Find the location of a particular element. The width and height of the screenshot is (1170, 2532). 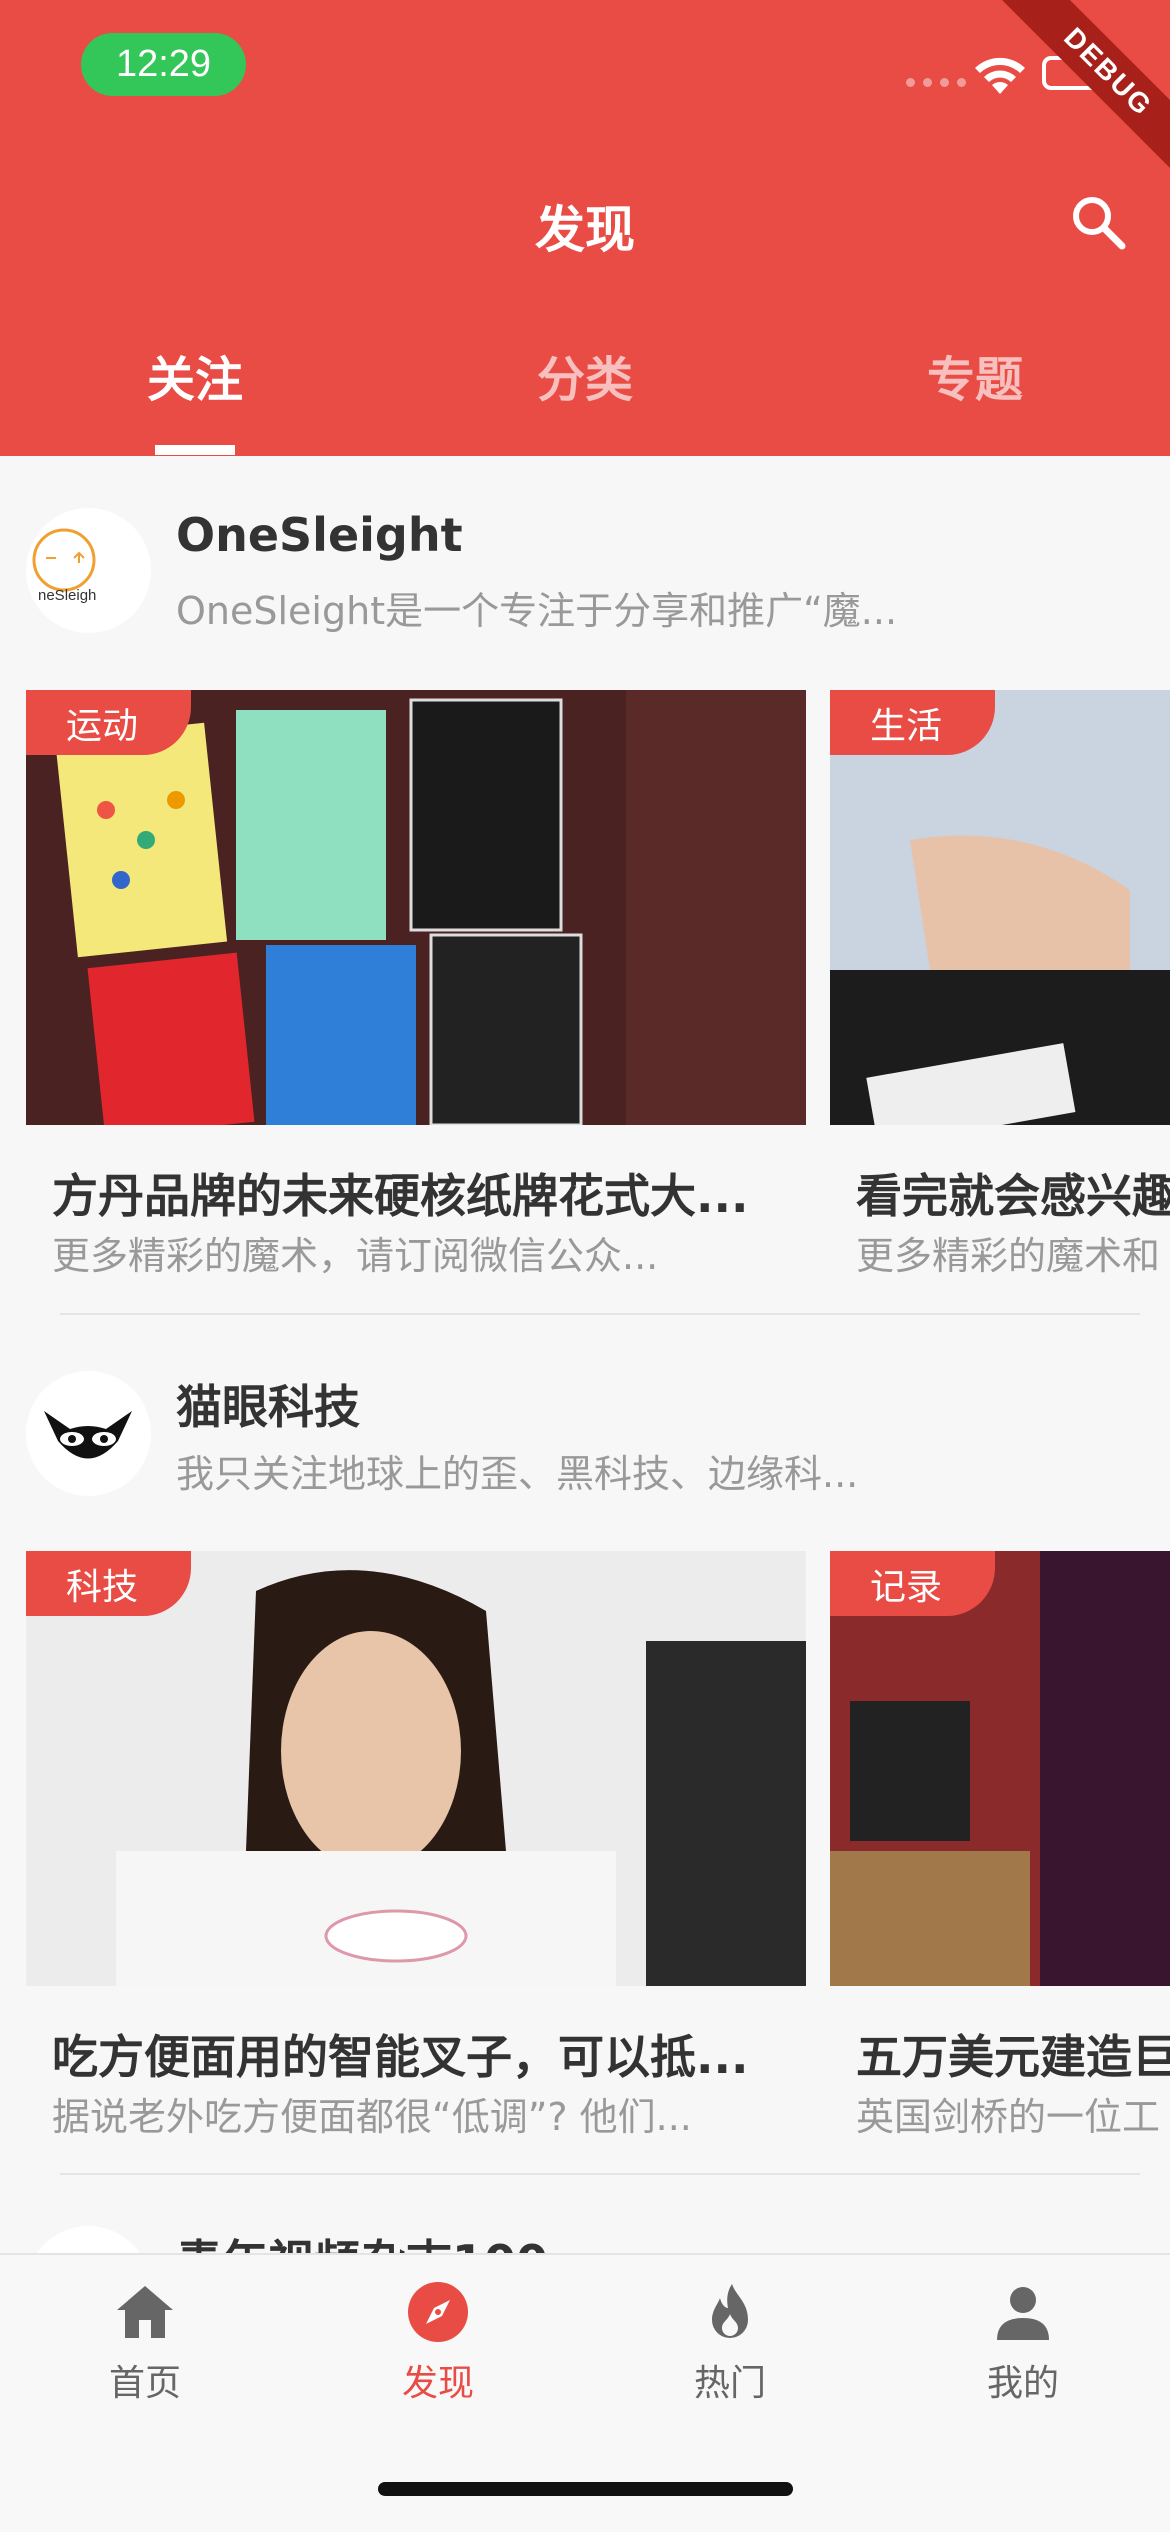

category-tag: 记录 is located at coordinates (912, 1583).